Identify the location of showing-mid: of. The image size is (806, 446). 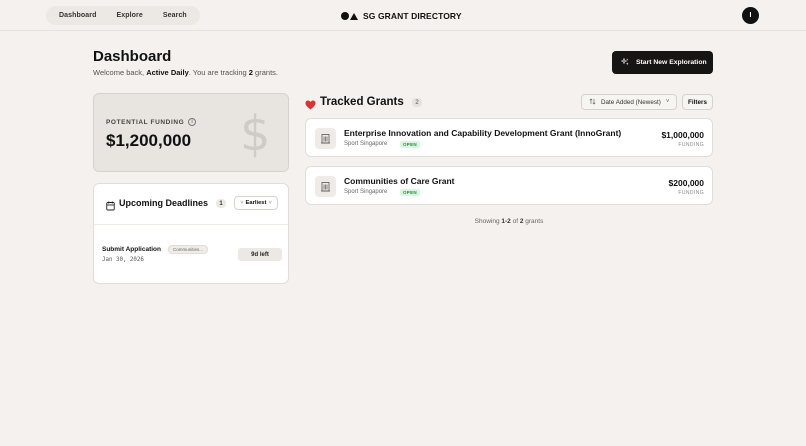
(515, 221).